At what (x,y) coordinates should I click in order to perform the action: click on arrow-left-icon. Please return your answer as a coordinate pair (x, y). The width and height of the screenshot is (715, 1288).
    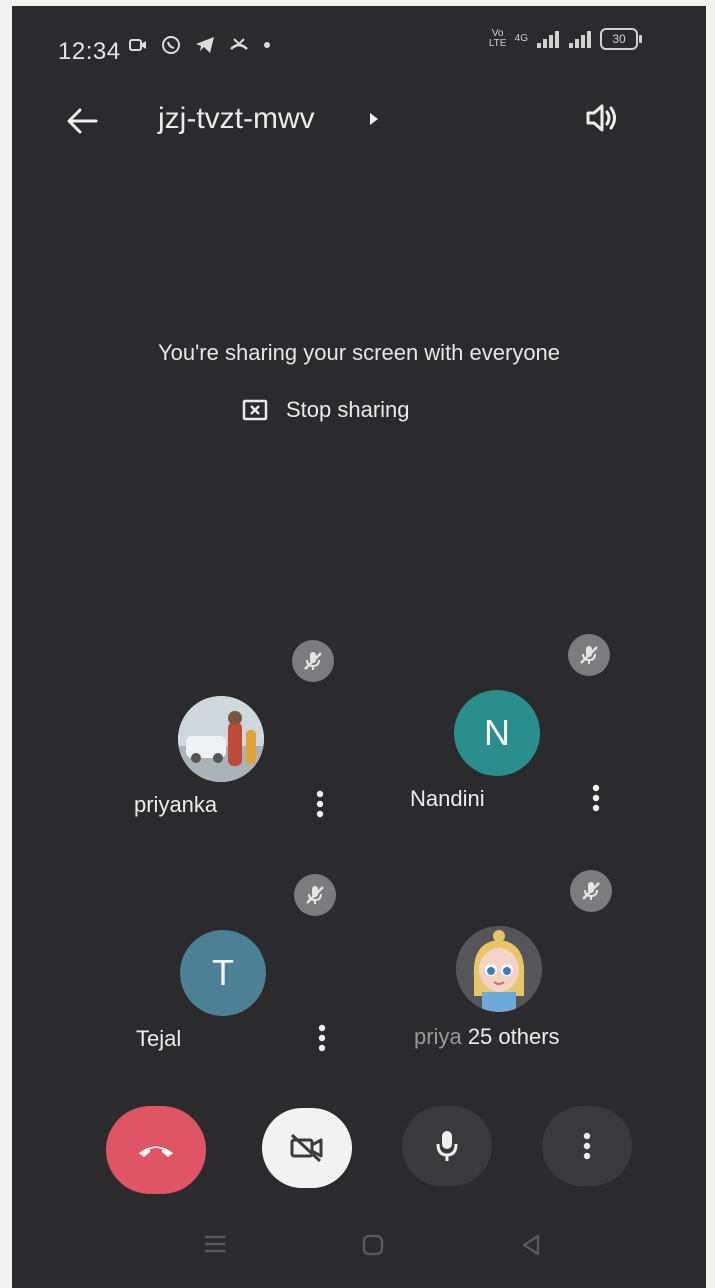
    Looking at the image, I should click on (82, 121).